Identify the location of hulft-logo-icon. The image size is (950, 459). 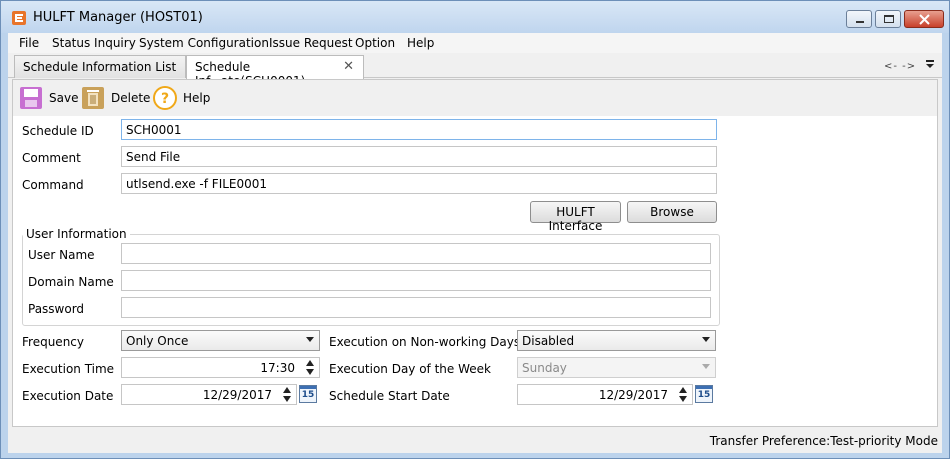
(19, 18).